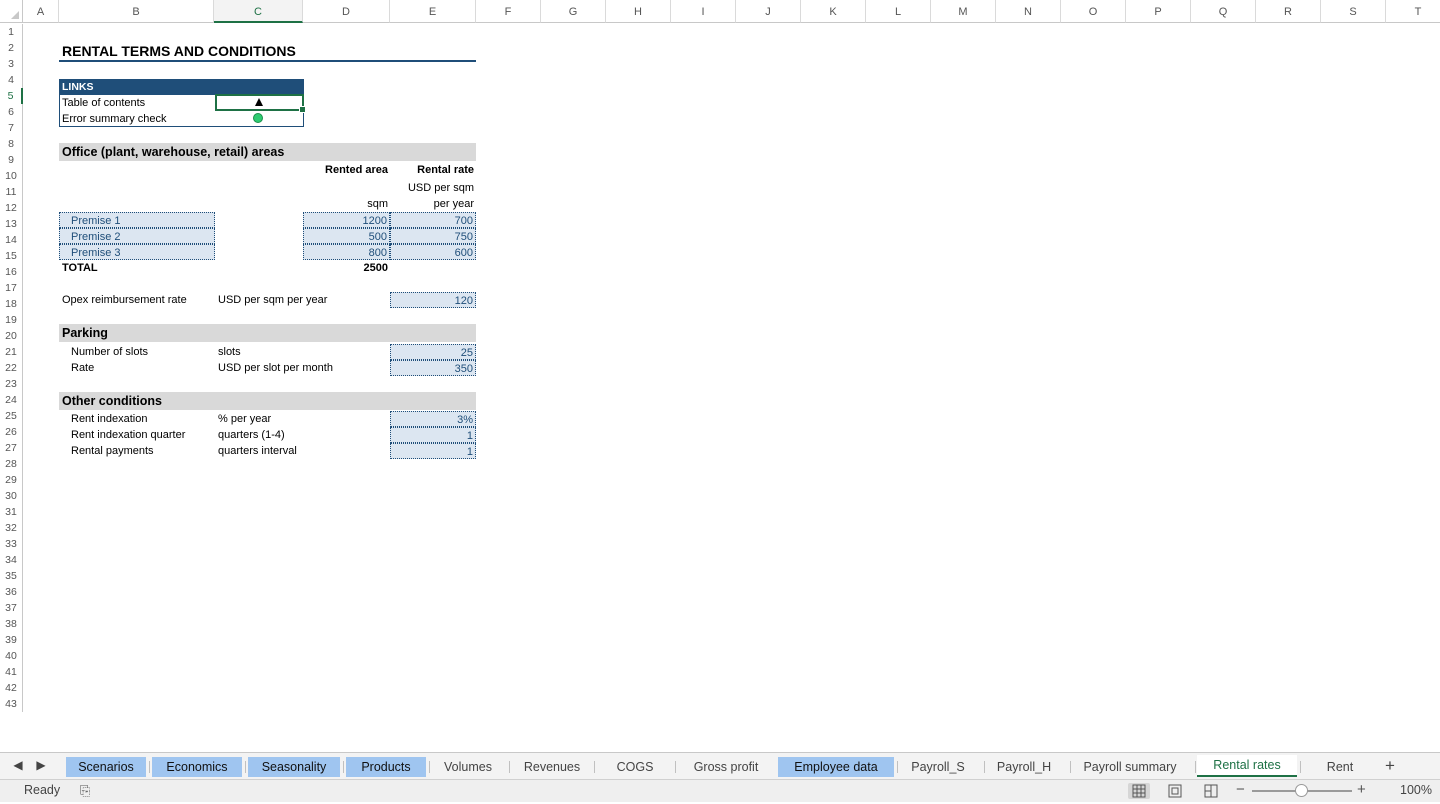  What do you see at coordinates (1240, 789) in the screenshot?
I see `zoom-out-icon: −` at bounding box center [1240, 789].